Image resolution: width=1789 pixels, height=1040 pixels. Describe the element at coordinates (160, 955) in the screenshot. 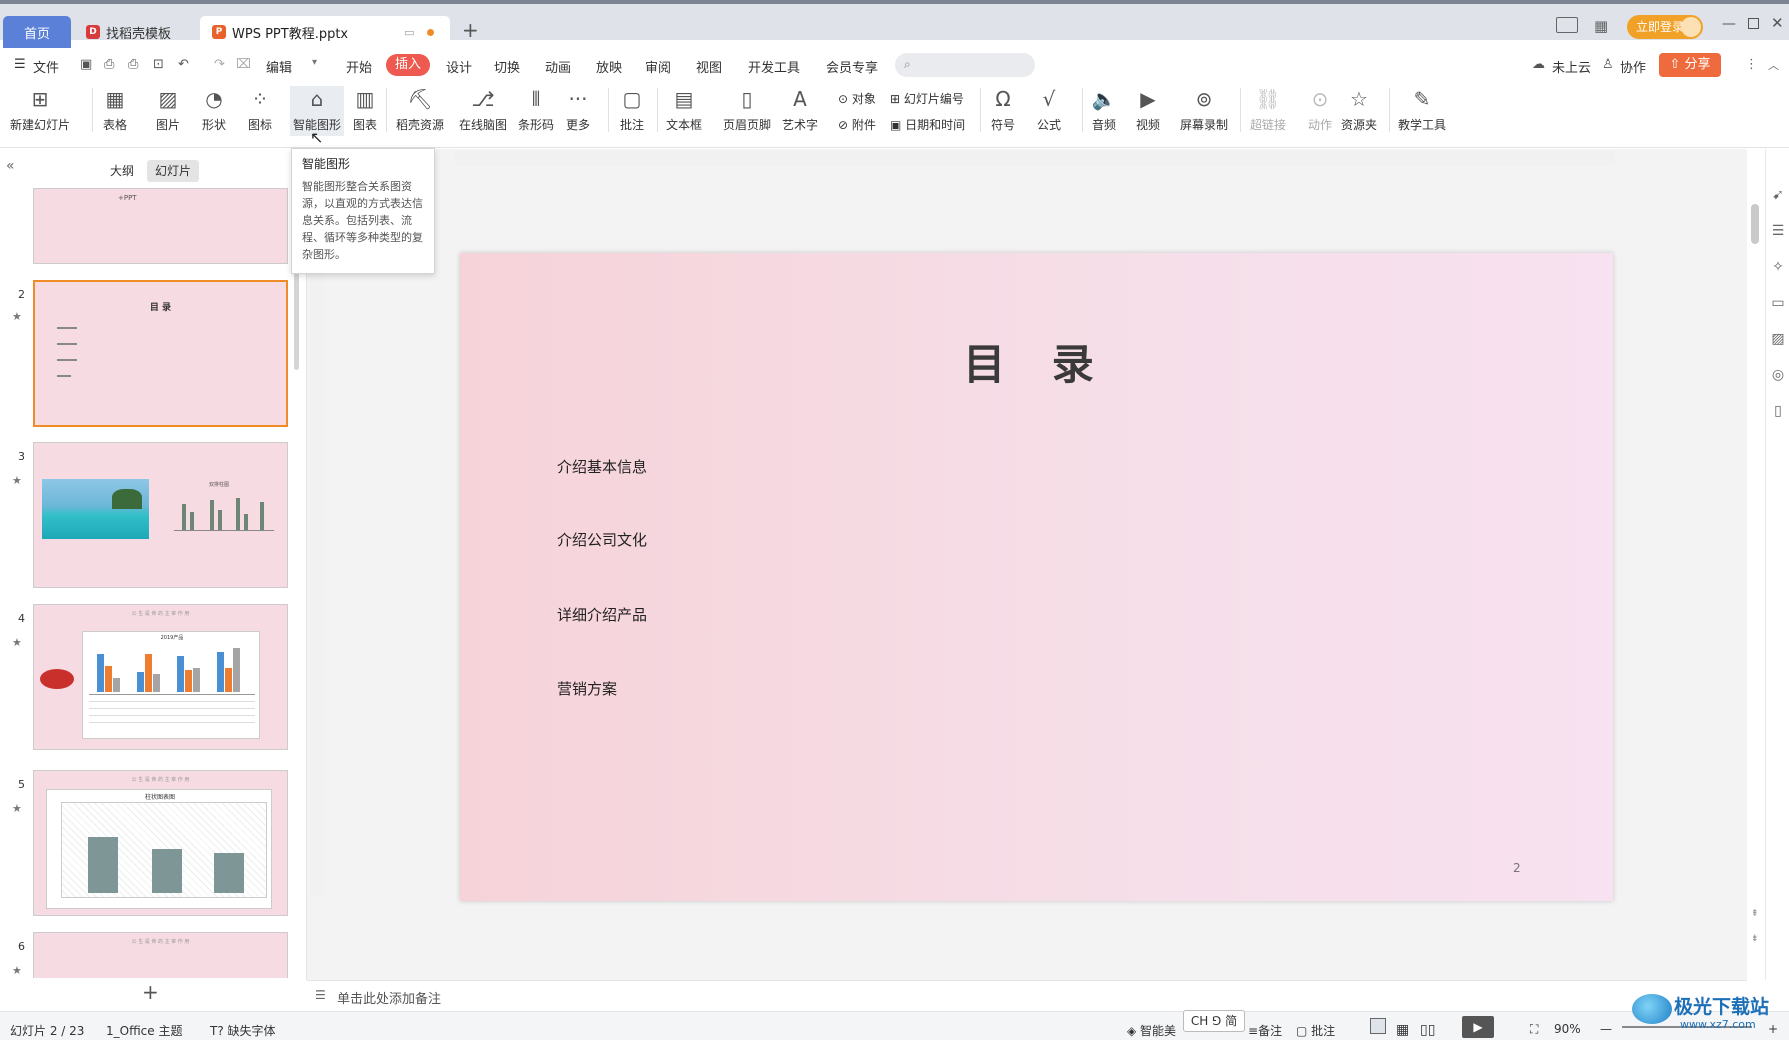

I see `slide-thumbnail-6: 公 生 是 命 的 主 宰 作 用` at that location.